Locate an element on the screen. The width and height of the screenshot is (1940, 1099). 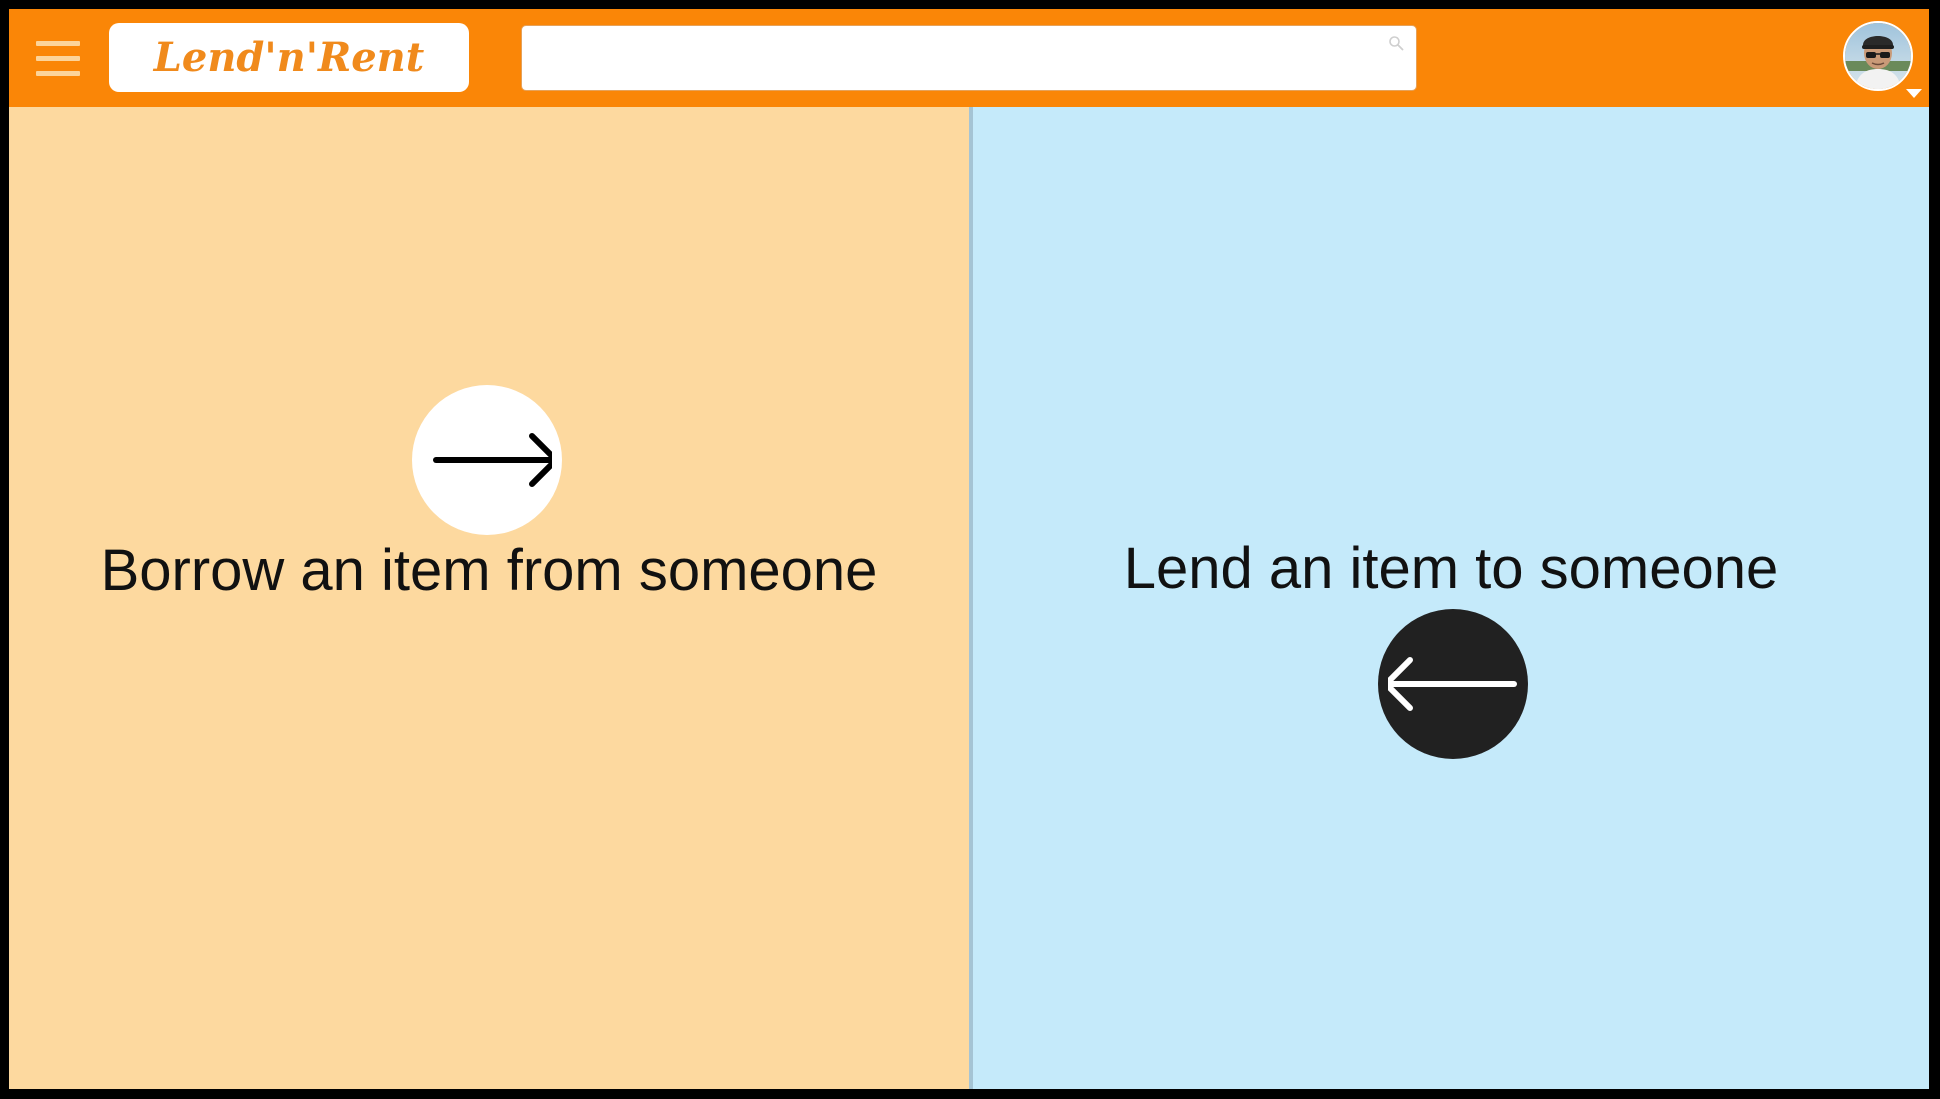
search-input is located at coordinates (969, 58).